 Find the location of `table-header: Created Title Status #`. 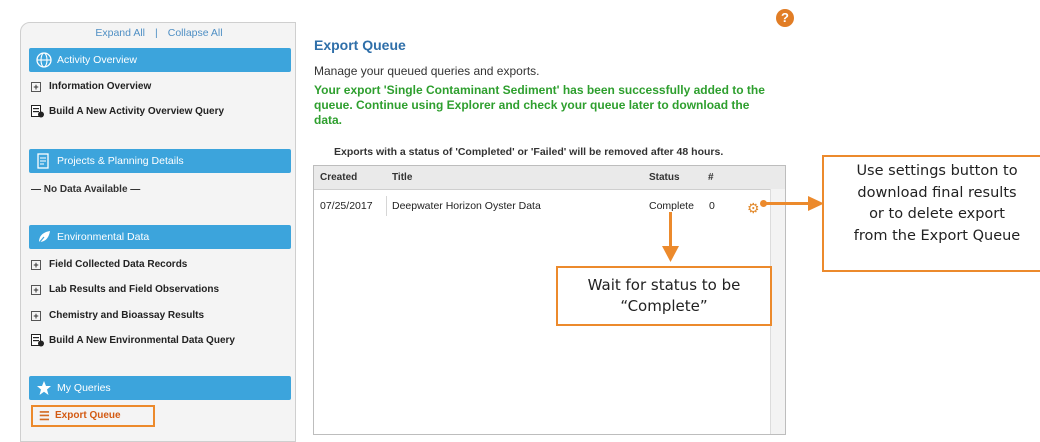

table-header: Created Title Status # is located at coordinates (549, 178).